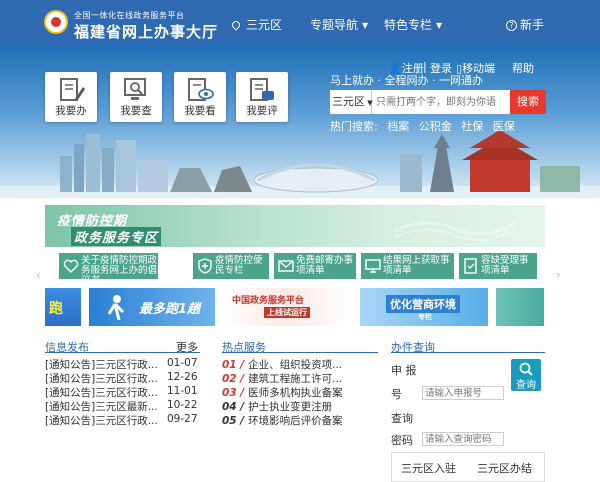  I want to click on info-item-date: 11-01, so click(182, 391).